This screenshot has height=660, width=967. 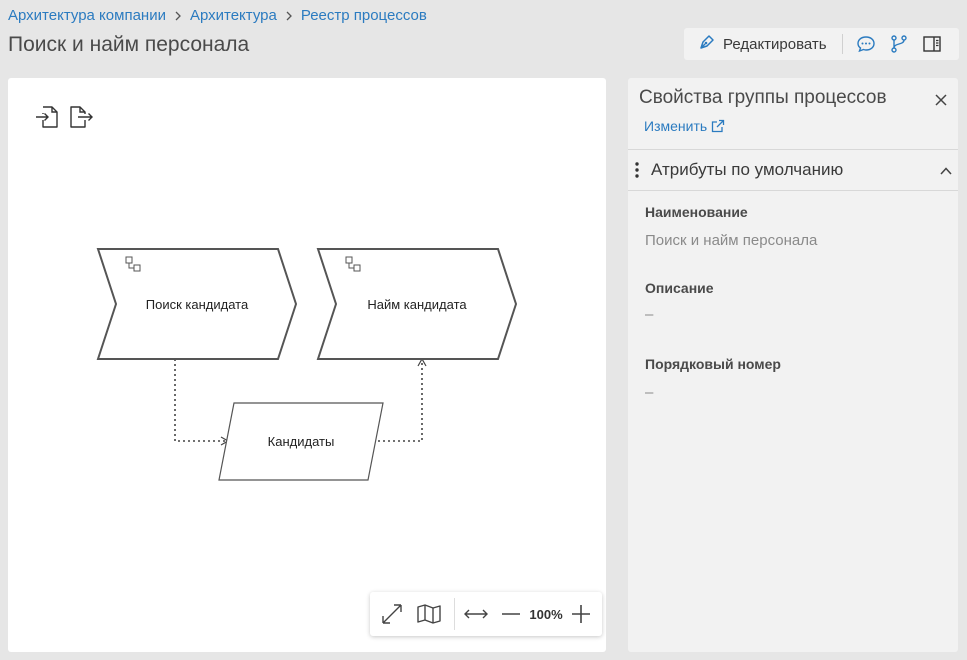 What do you see at coordinates (932, 44) in the screenshot?
I see `panel-toggle-icon` at bounding box center [932, 44].